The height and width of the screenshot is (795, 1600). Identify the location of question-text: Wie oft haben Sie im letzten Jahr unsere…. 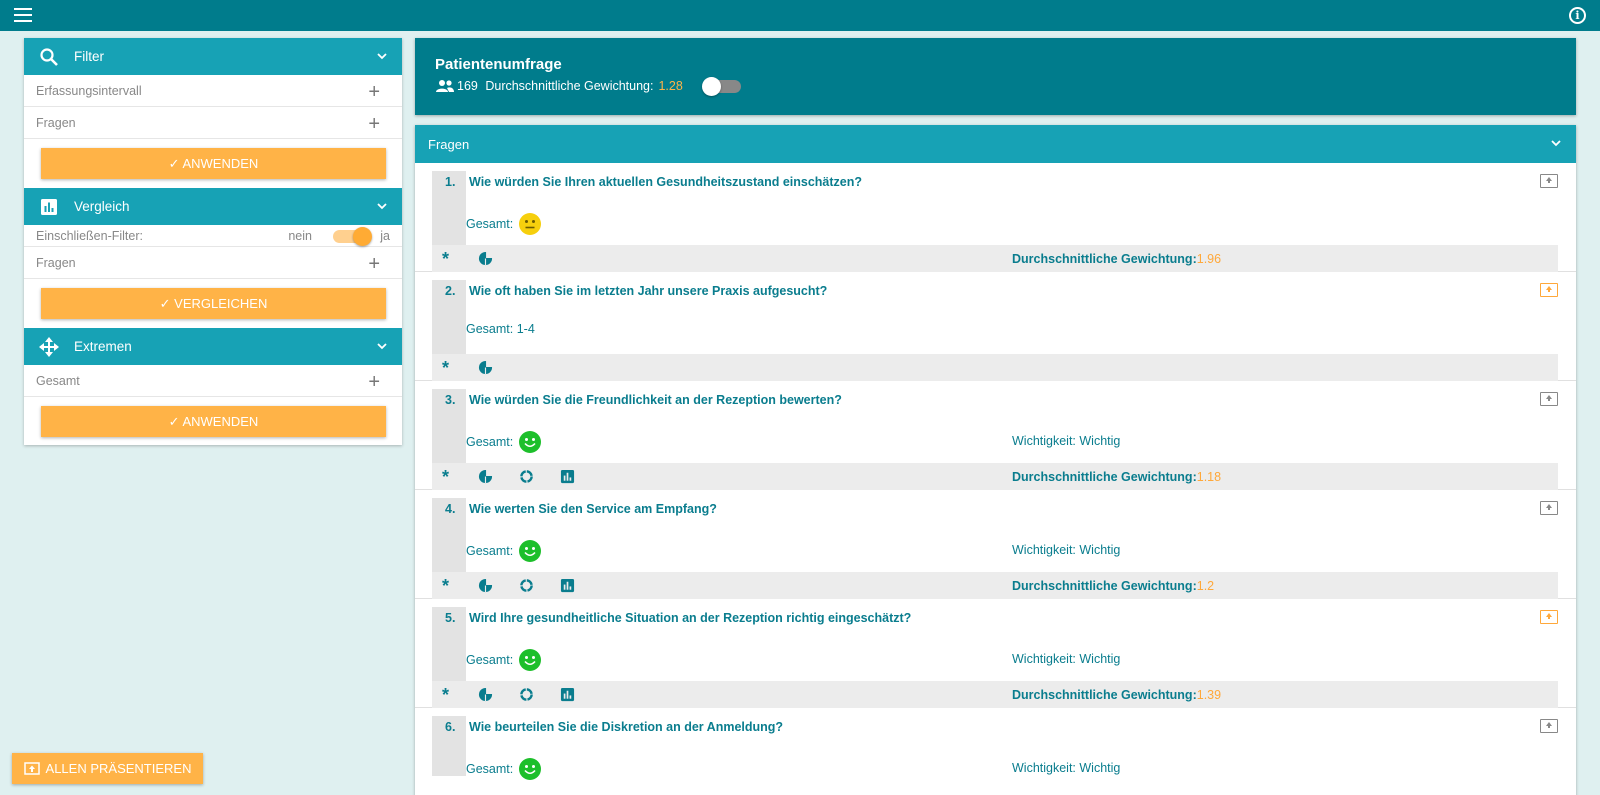
(648, 291).